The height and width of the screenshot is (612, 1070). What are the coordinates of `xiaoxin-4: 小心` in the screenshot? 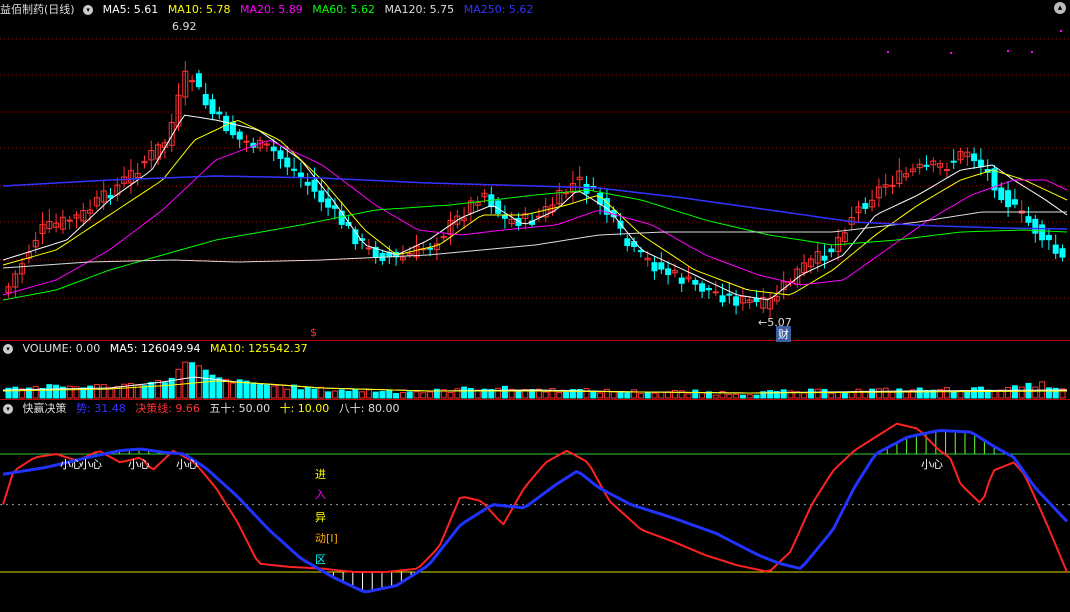 It's located at (187, 464).